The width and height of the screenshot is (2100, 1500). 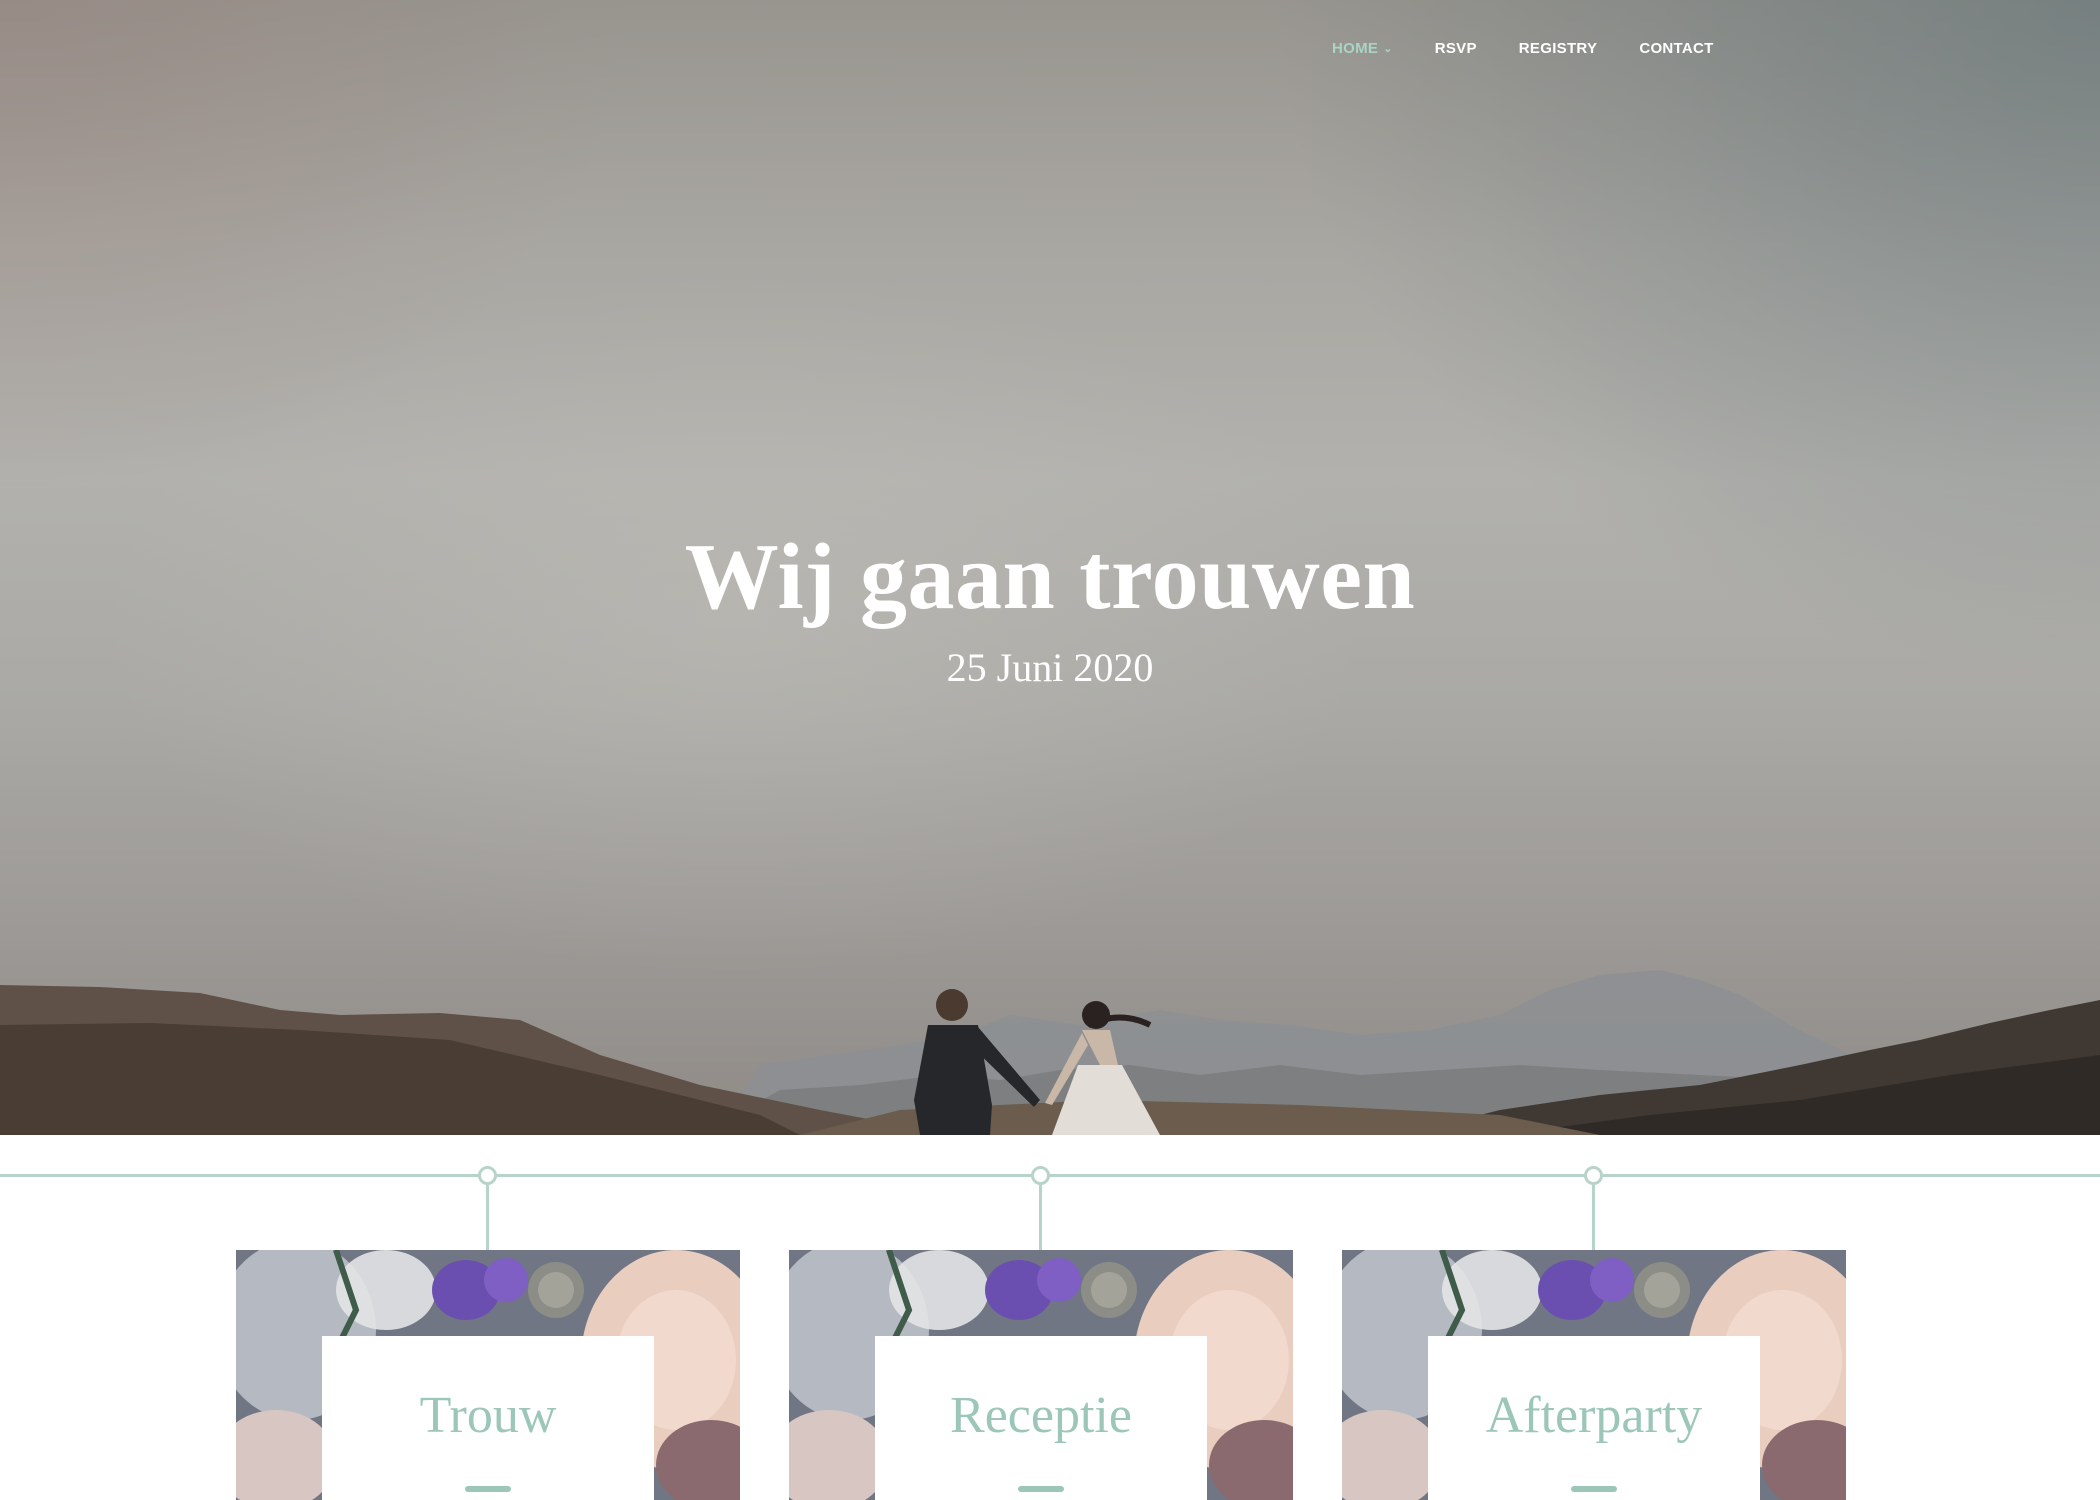 I want to click on hero-landscape-image, so click(x=1050, y=1052).